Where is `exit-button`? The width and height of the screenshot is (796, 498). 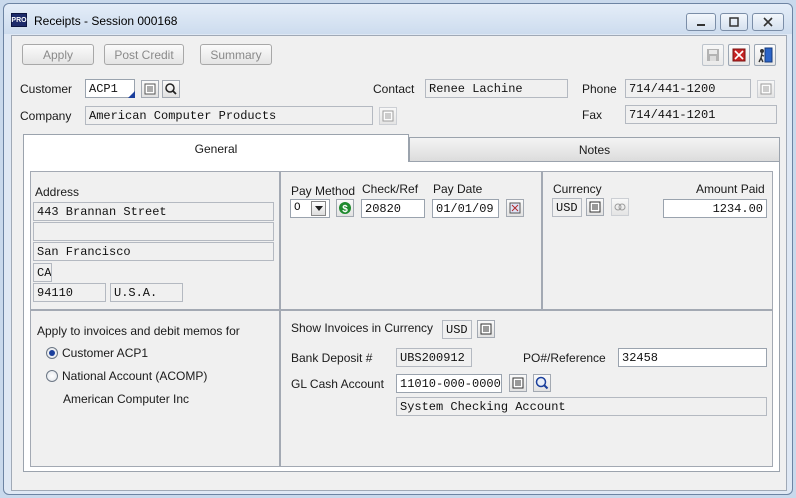 exit-button is located at coordinates (765, 55).